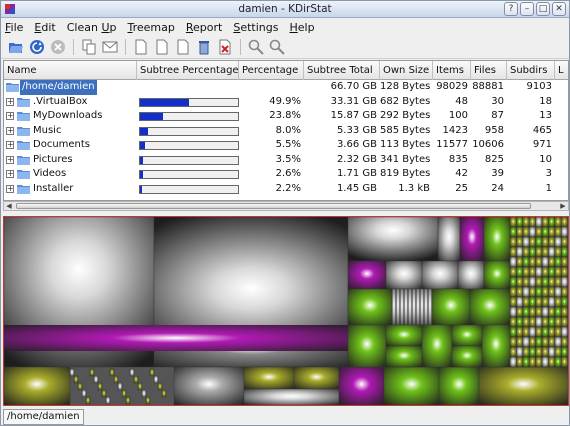  I want to click on copy-icon, so click(89, 47).